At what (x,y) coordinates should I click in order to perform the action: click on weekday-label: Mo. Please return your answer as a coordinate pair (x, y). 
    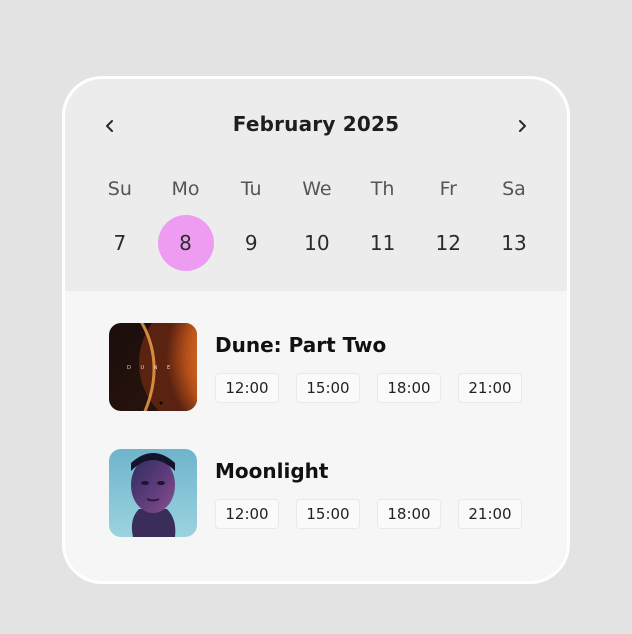
    Looking at the image, I should click on (185, 189).